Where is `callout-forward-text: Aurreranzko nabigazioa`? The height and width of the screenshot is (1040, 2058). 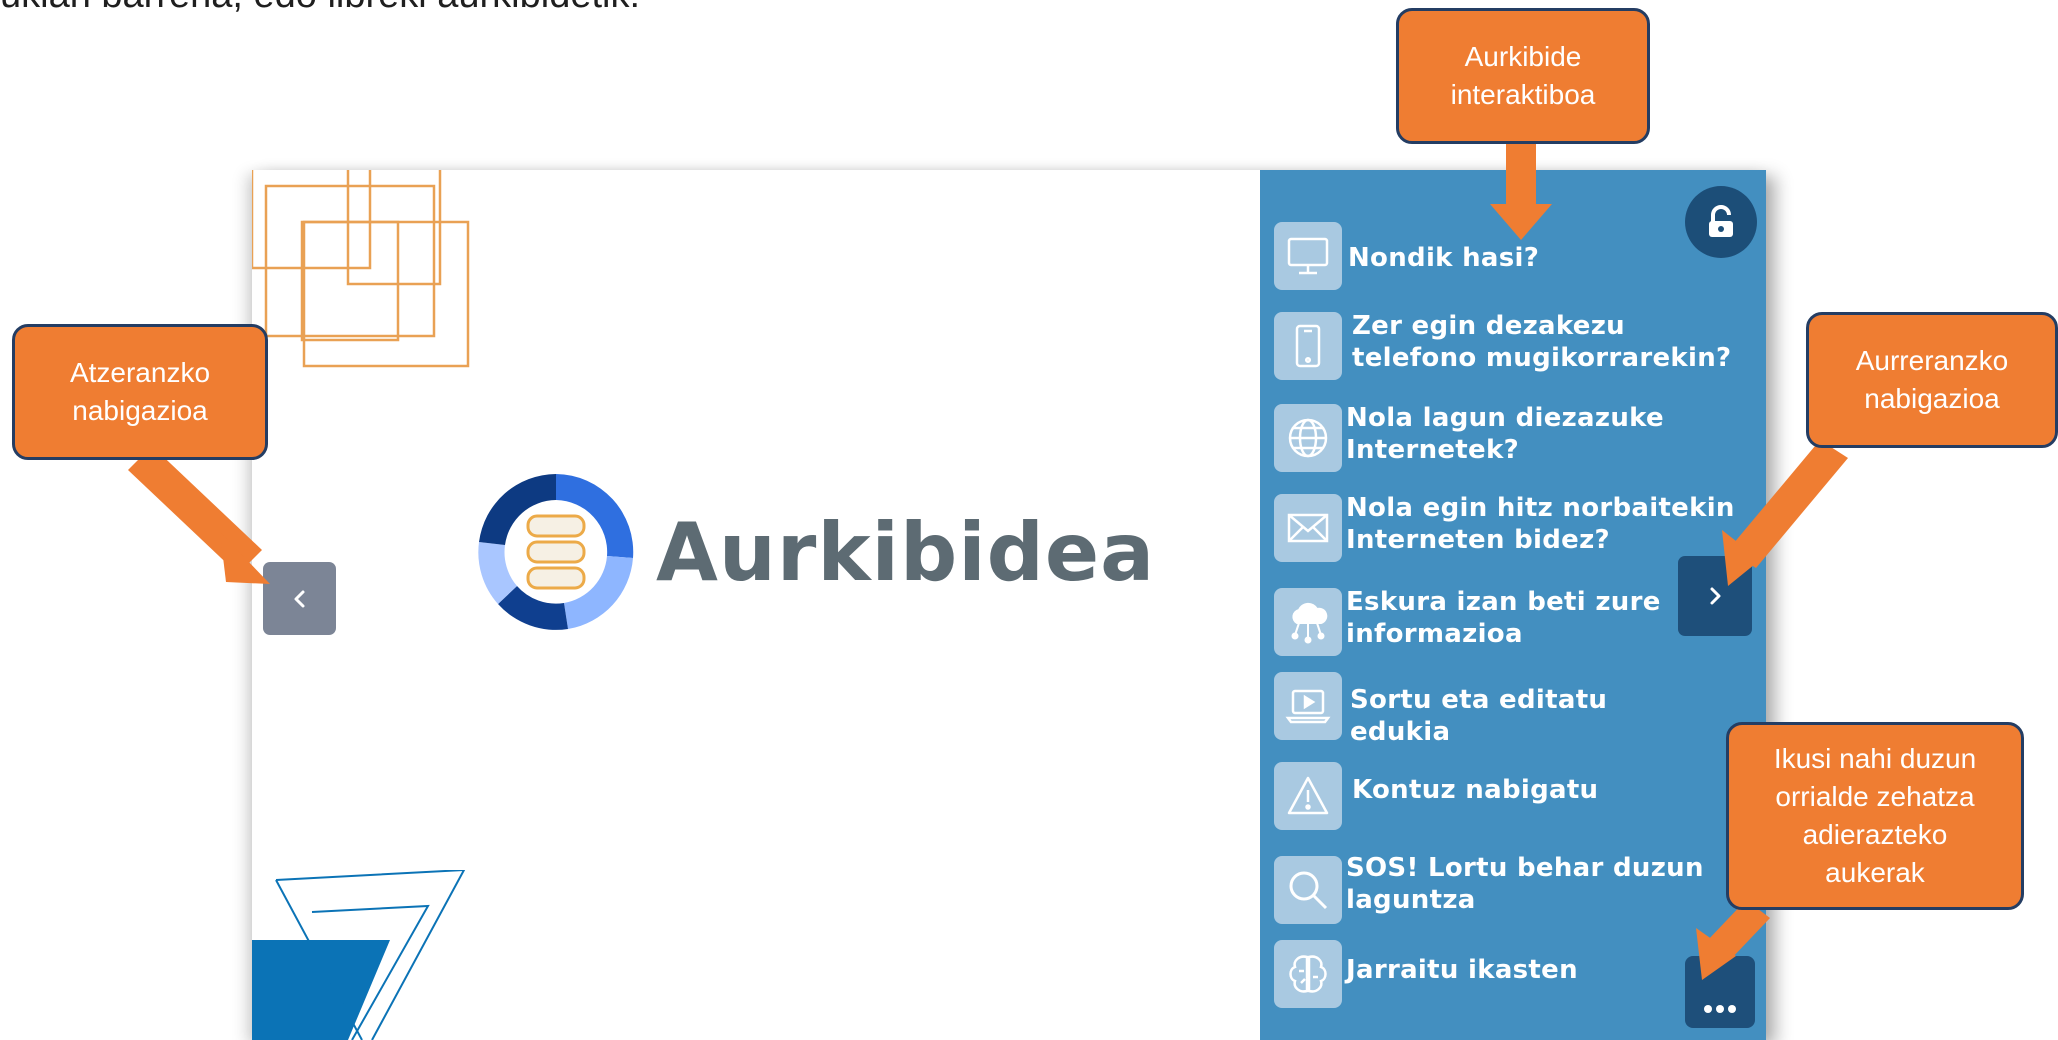 callout-forward-text: Aurreranzko nabigazioa is located at coordinates (1932, 379).